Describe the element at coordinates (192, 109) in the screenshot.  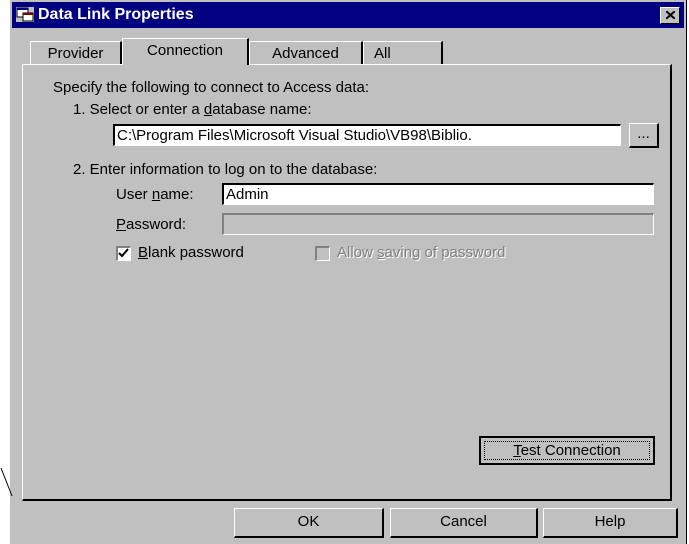
I see `step1-label: 1. Select or enter a database name:` at that location.